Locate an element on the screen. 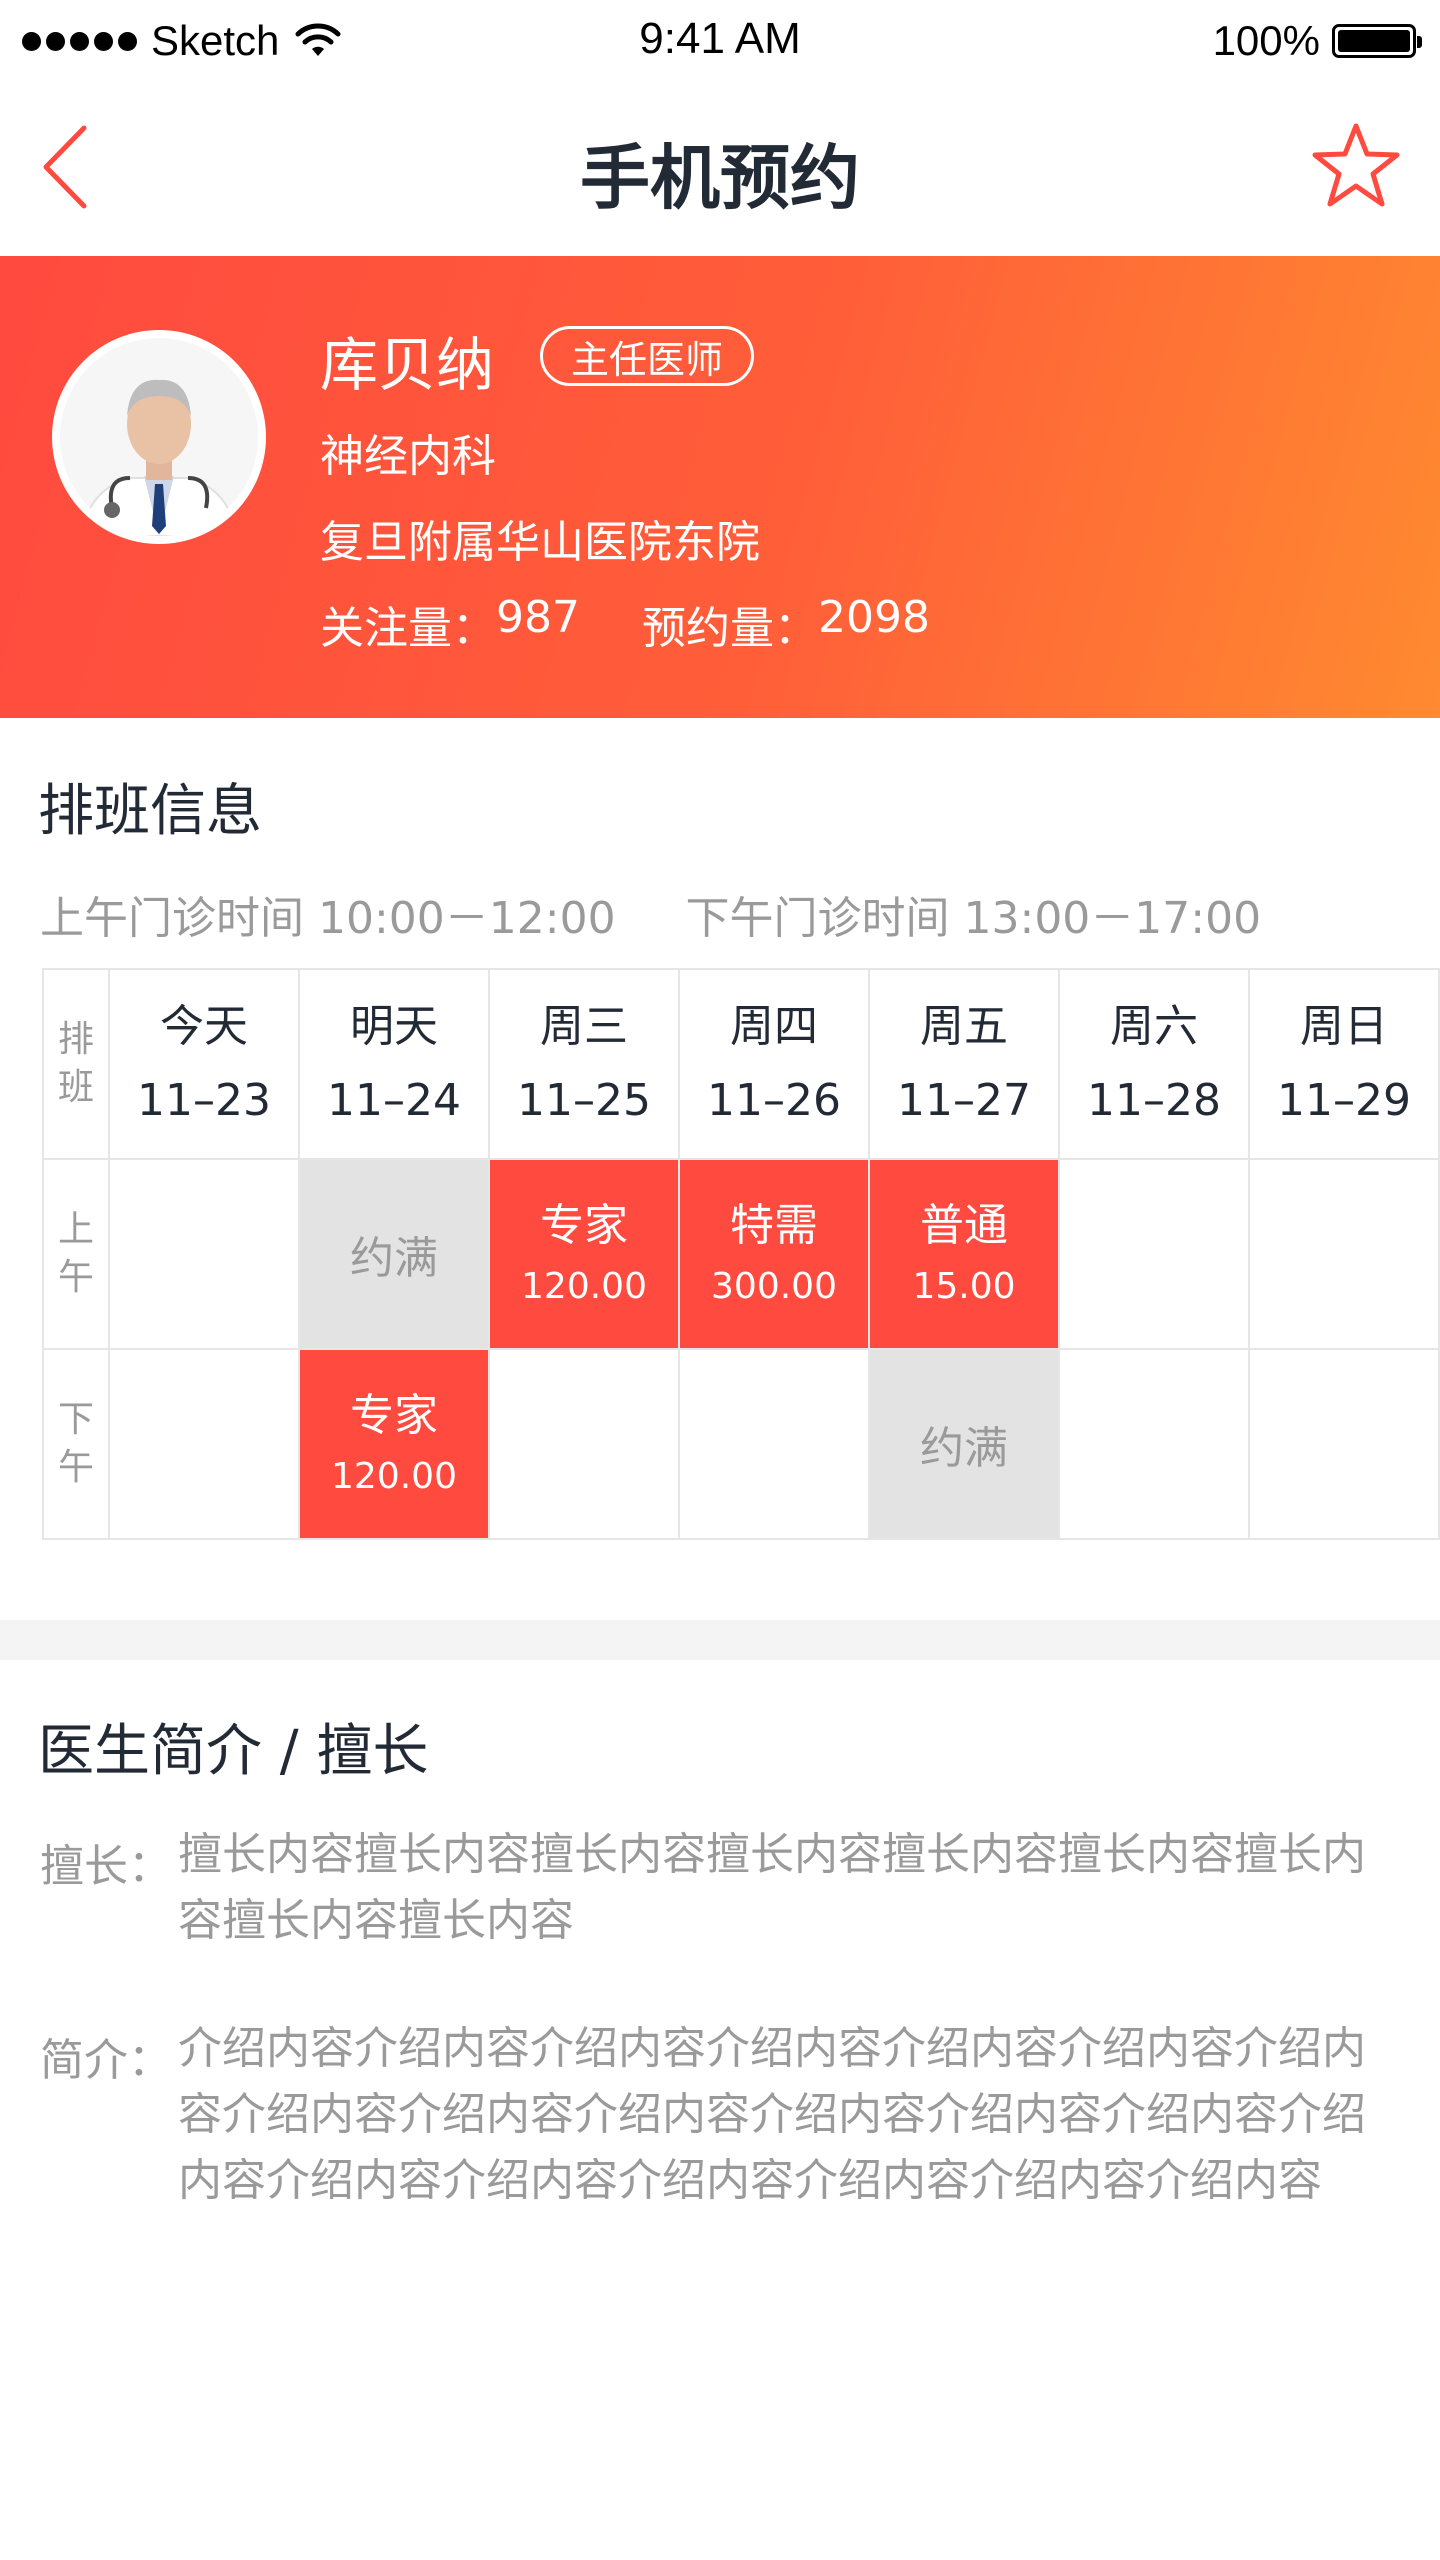 This screenshot has width=1440, height=2560. day-header: 周五 11–27 is located at coordinates (964, 1064).